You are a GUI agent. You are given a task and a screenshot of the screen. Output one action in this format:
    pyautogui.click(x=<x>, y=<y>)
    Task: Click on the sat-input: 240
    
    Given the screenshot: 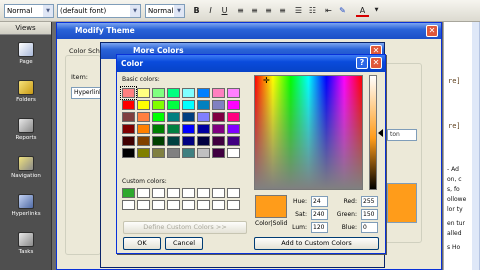 What is the action you would take?
    pyautogui.click(x=319, y=214)
    